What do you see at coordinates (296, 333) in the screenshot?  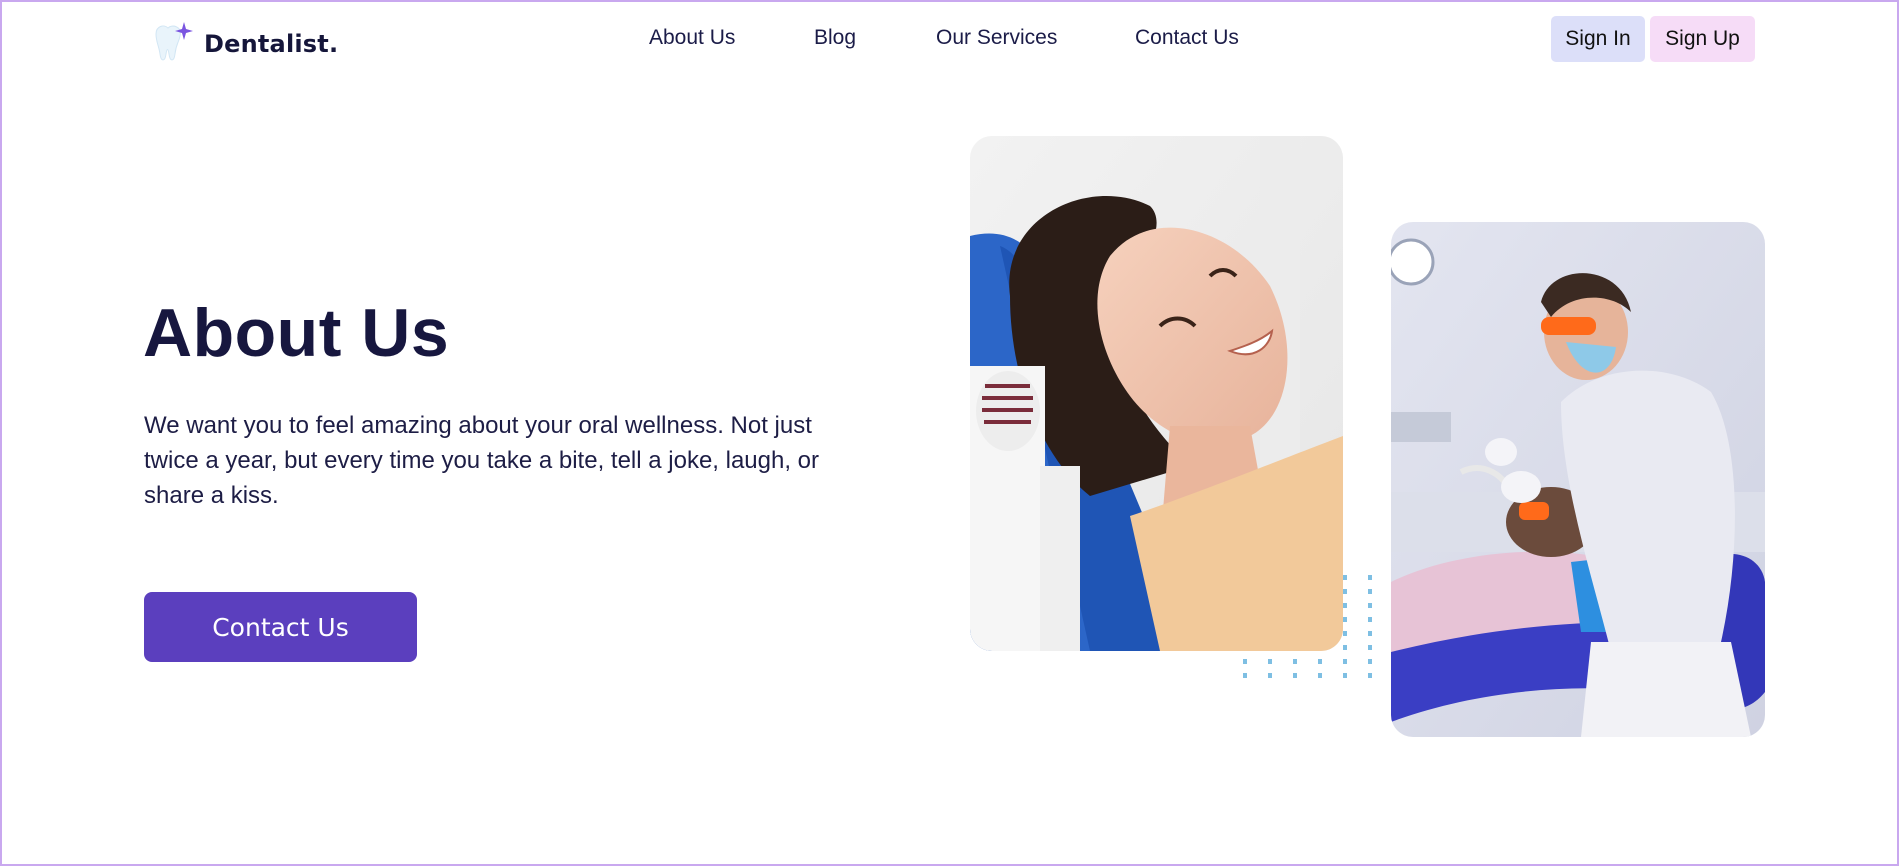 I see `page-title: About Us` at bounding box center [296, 333].